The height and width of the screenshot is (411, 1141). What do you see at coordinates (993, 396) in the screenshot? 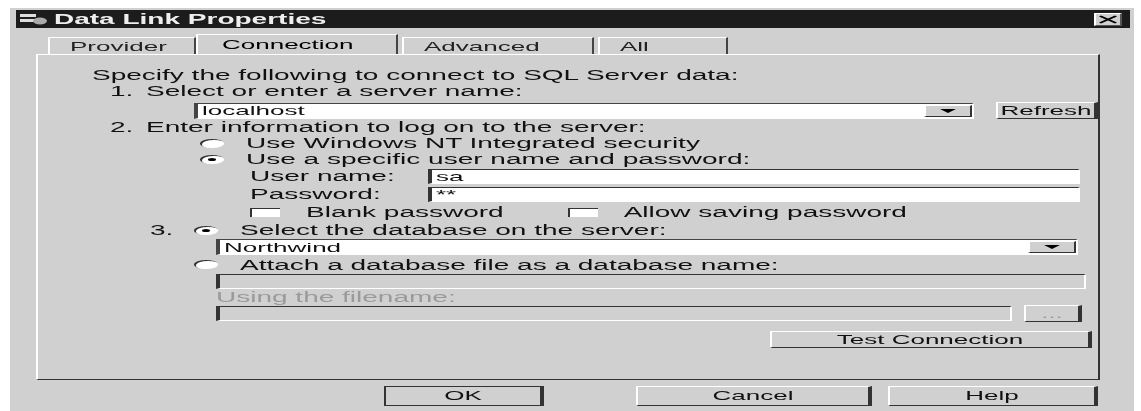
I see `dialog-button: Help` at bounding box center [993, 396].